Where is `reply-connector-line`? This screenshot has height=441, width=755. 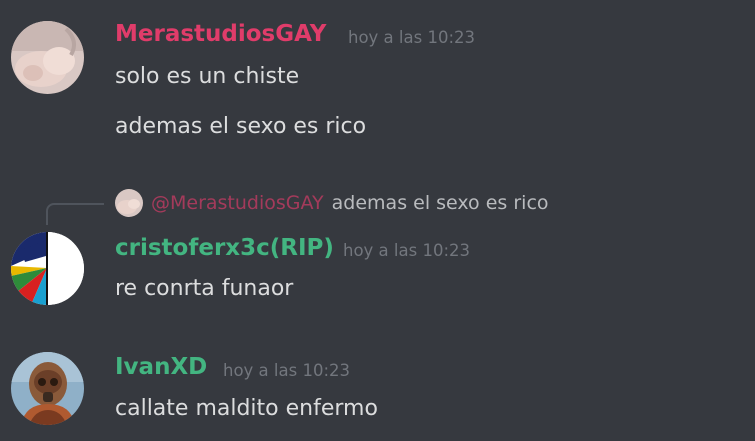 reply-connector-line is located at coordinates (75, 214).